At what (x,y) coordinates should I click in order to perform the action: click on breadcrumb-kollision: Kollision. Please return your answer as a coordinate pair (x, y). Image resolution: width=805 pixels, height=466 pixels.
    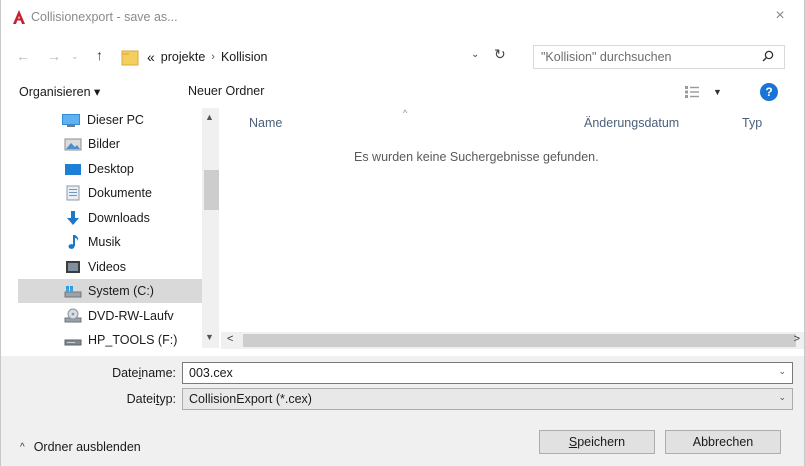
    Looking at the image, I should click on (244, 57).